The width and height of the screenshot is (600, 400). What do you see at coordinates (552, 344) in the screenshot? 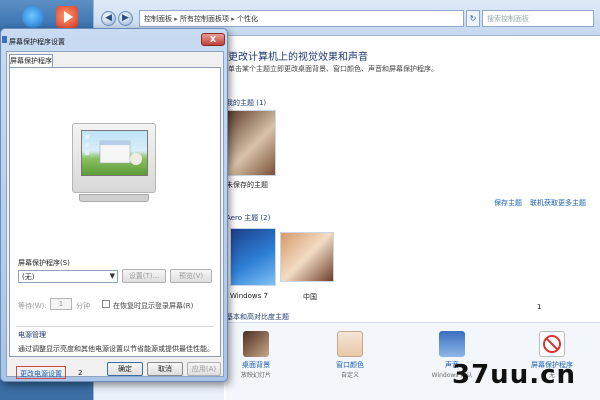
I see `screensaver-icon` at bounding box center [552, 344].